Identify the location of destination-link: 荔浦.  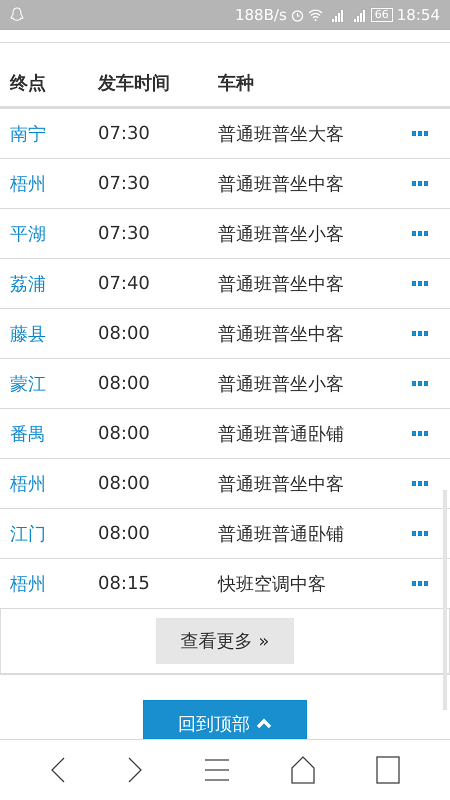
(49, 284).